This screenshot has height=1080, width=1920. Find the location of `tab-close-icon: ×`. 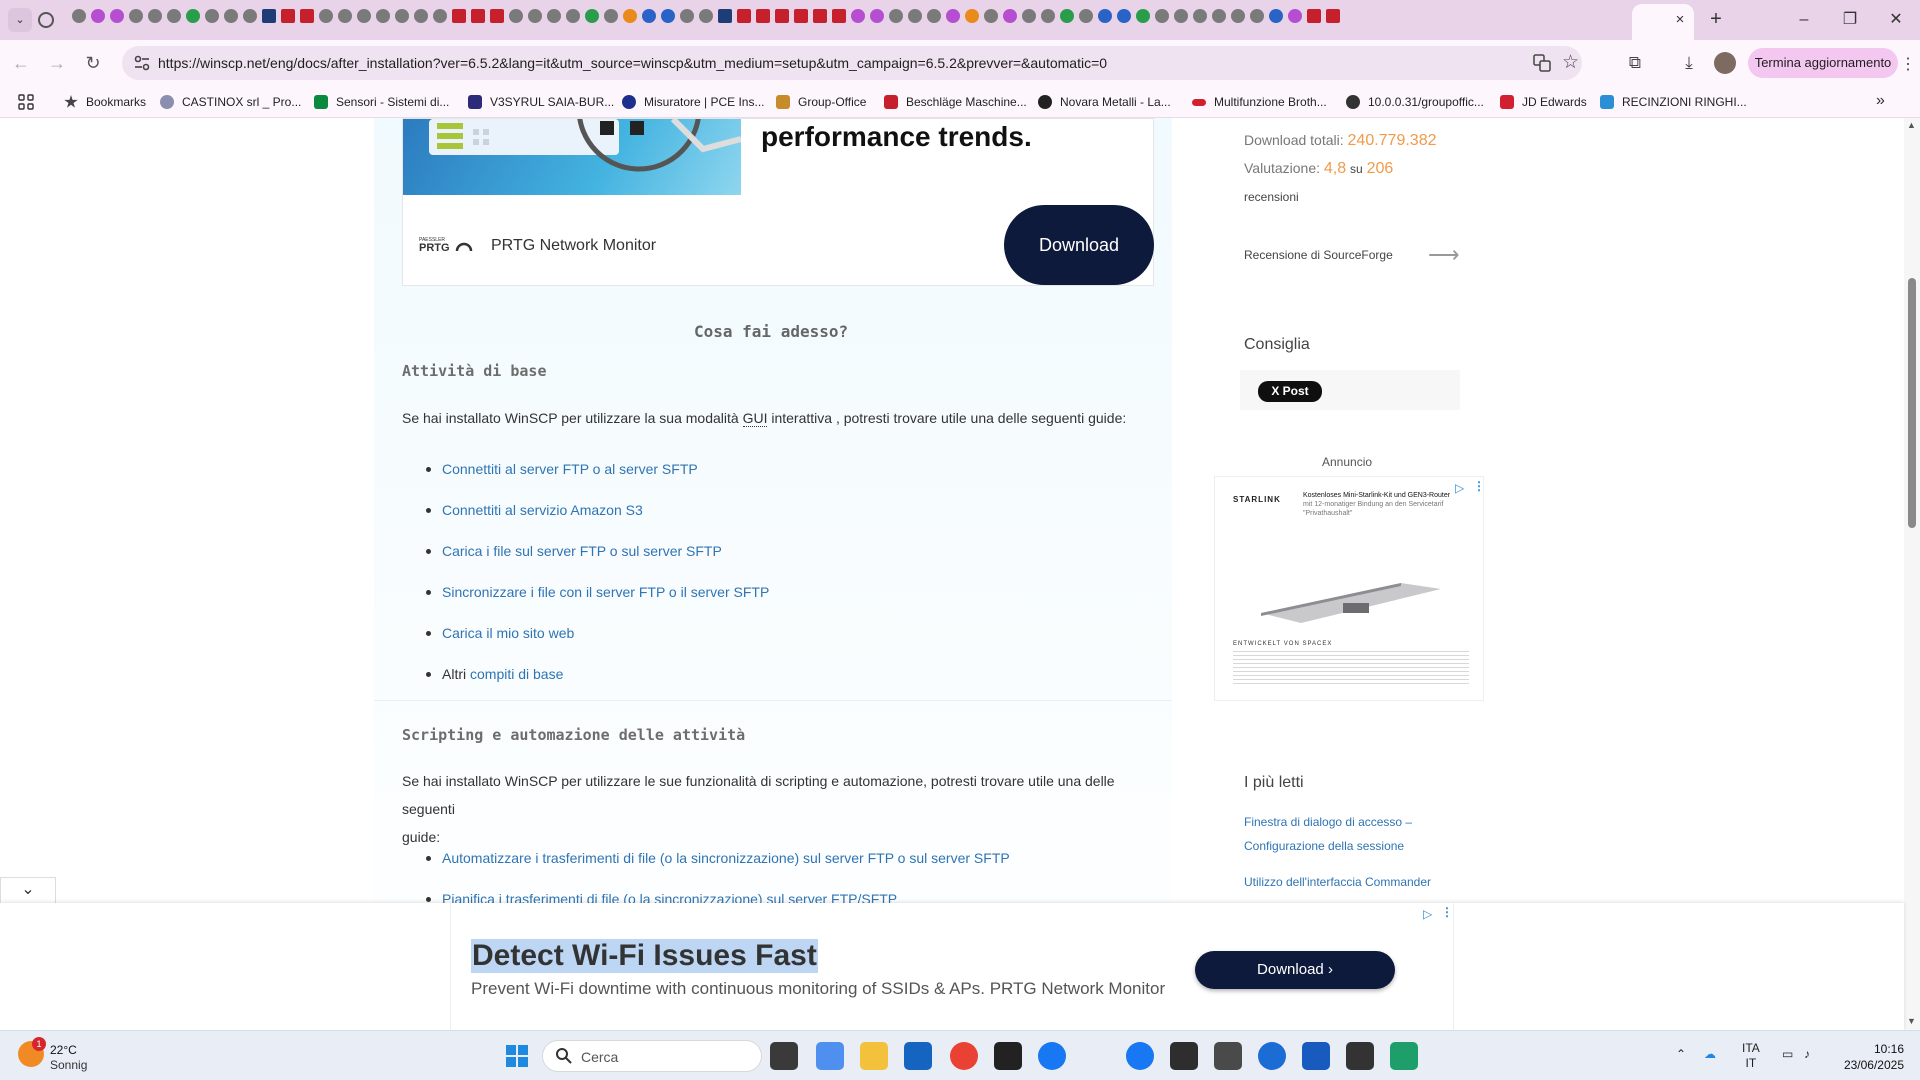

tab-close-icon: × is located at coordinates (1680, 20).